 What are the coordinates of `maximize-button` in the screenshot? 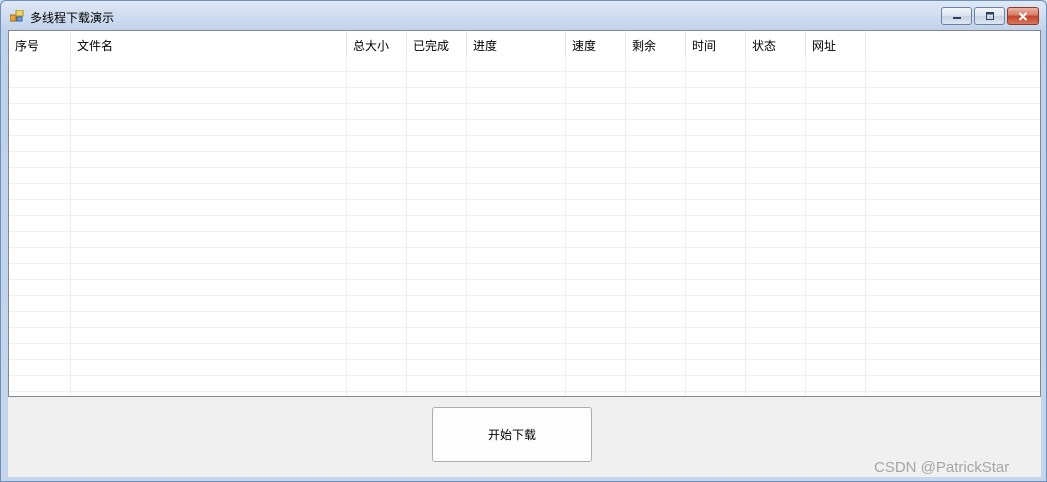 It's located at (989, 16).